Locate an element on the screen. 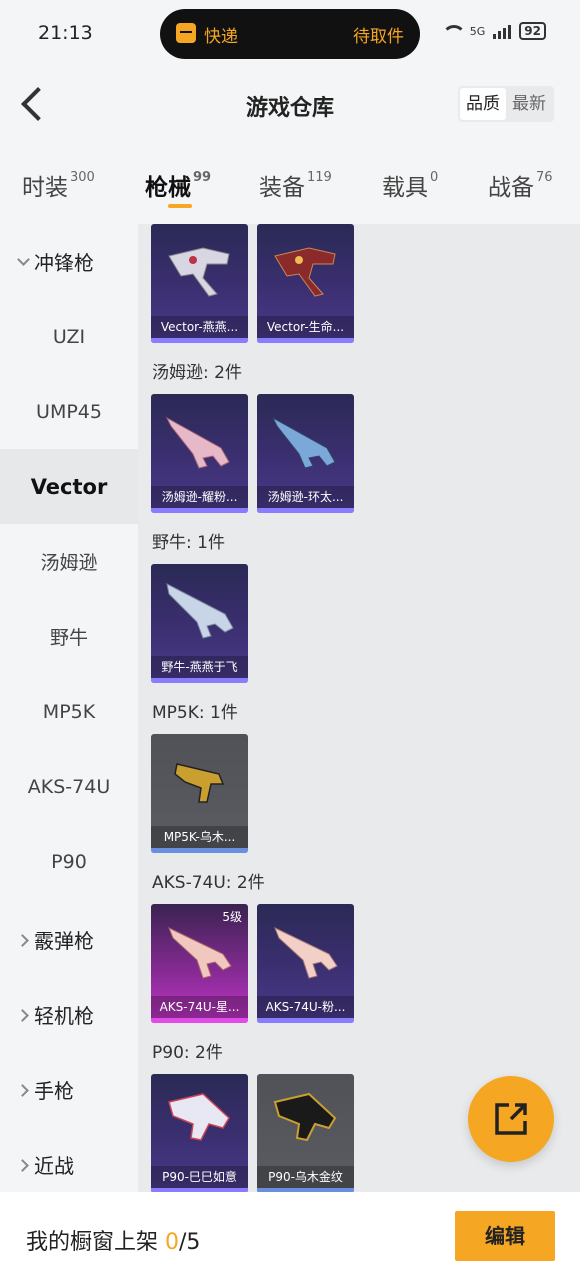 The width and height of the screenshot is (580, 1280). category-tabs: 时装 300 枪械 99 装备 119 载具 0 战备 76 is located at coordinates (290, 183).